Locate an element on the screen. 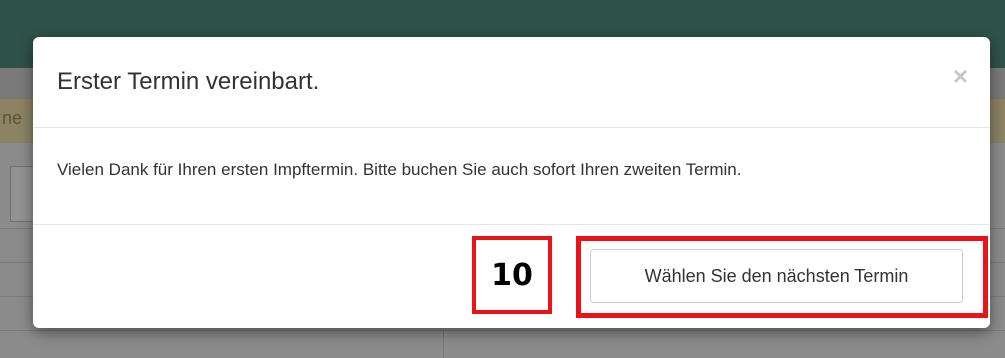  annotation-step-label: 10 is located at coordinates (512, 275).